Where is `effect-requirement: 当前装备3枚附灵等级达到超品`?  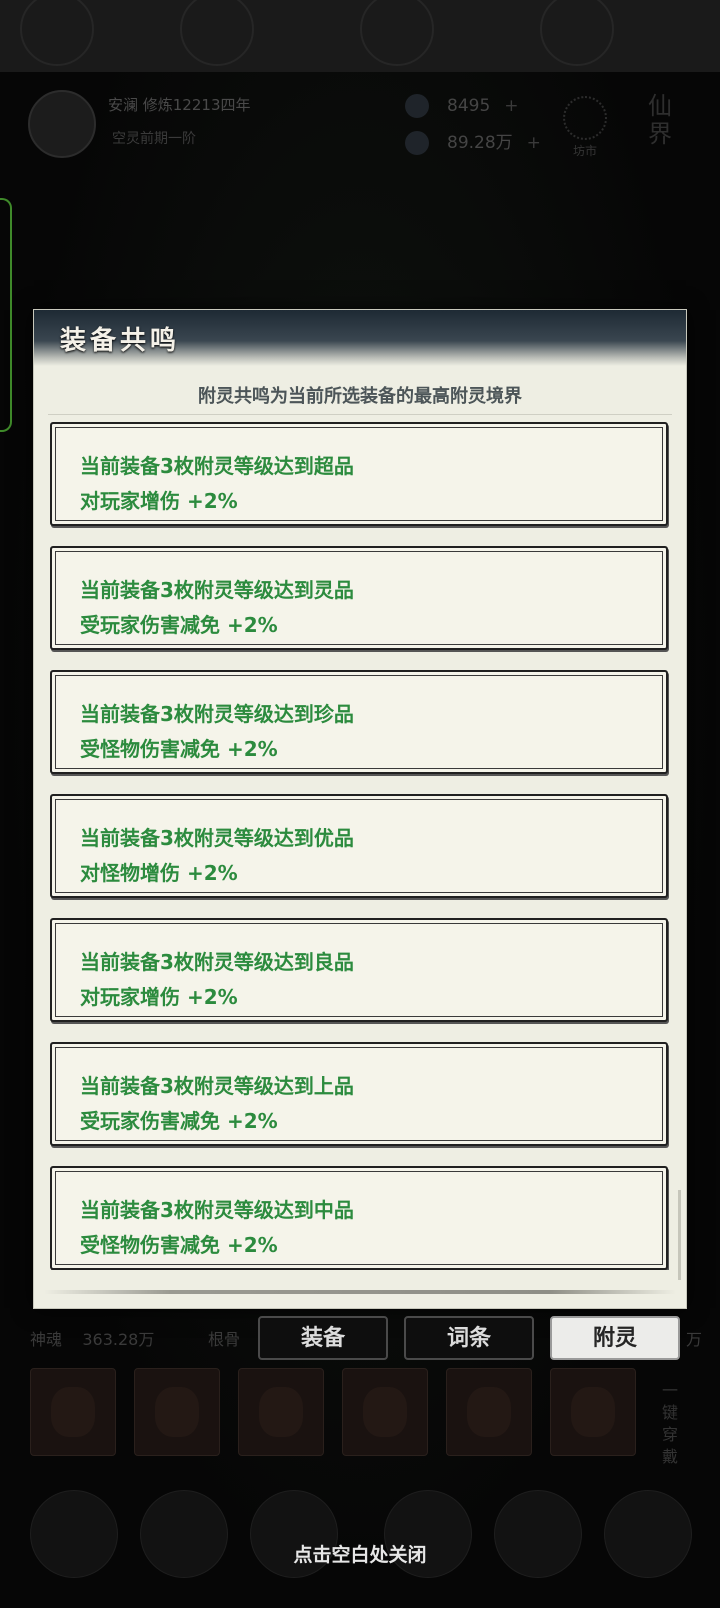
effect-requirement: 当前装备3枚附灵等级达到超品 is located at coordinates (217, 466).